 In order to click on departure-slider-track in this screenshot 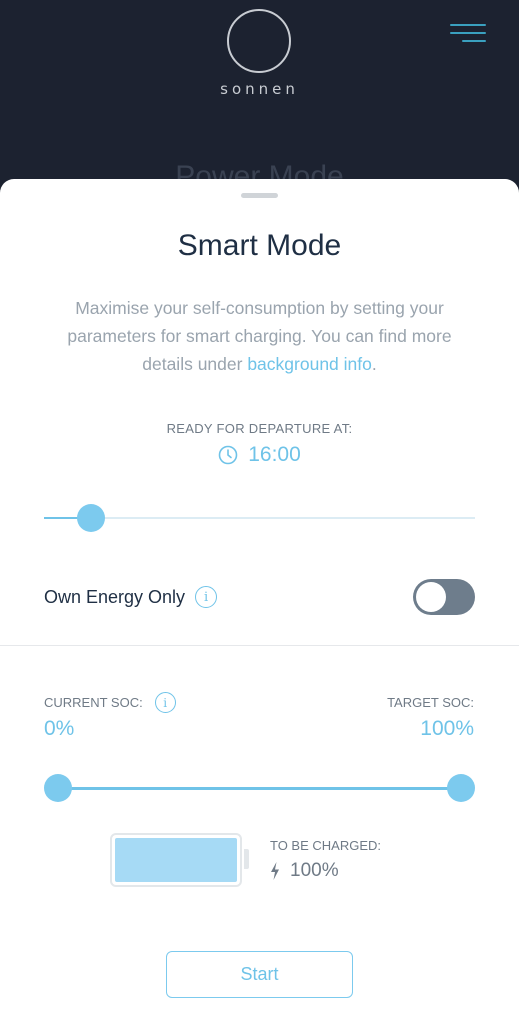, I will do `click(259, 518)`.